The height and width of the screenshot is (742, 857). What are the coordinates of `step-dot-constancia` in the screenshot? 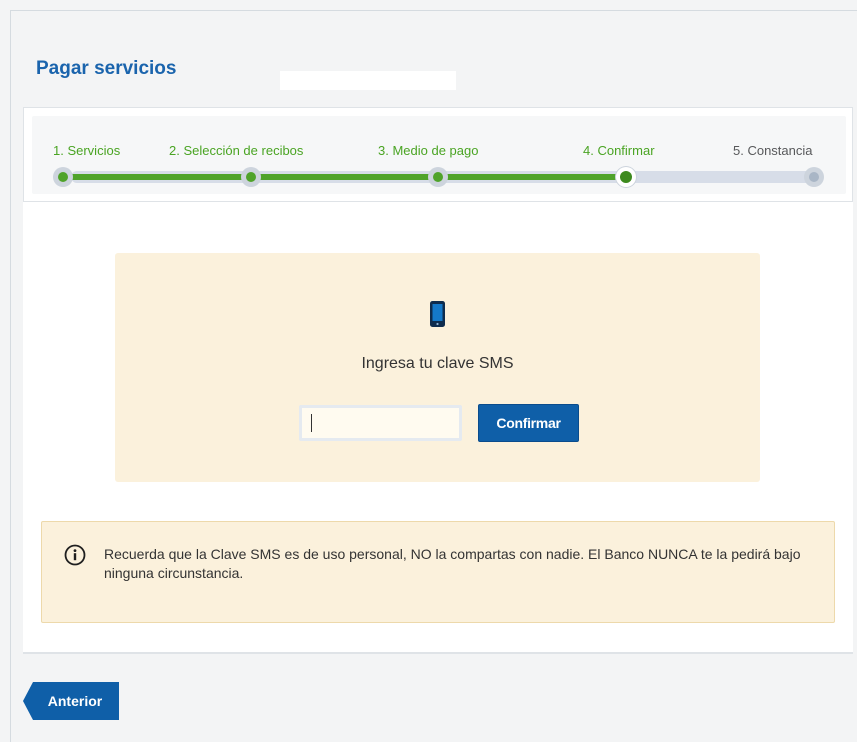 It's located at (814, 177).